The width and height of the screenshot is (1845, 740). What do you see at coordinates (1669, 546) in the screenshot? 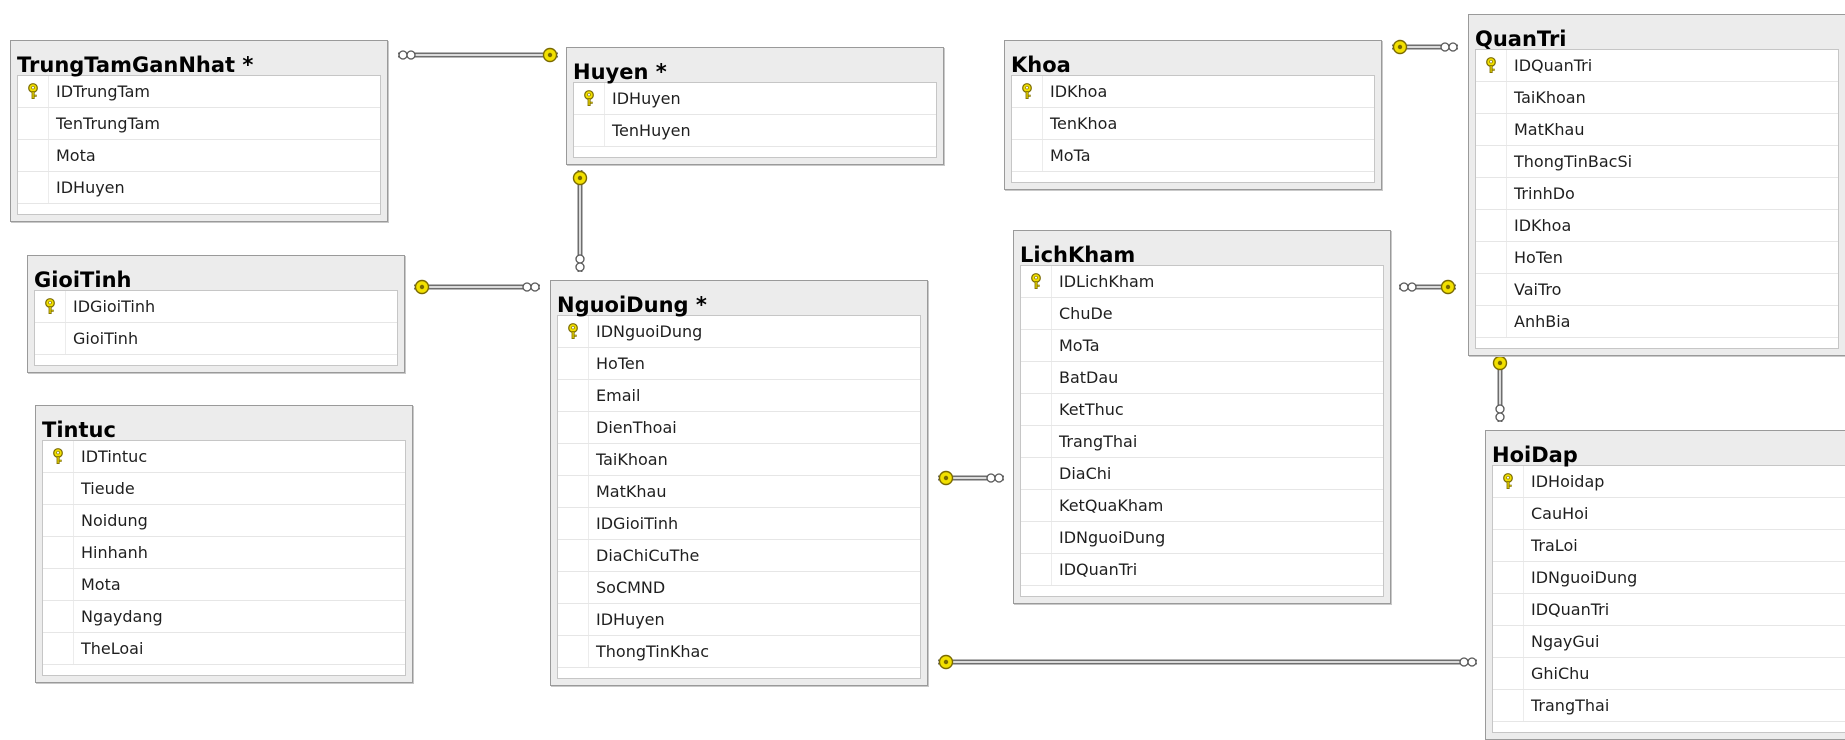
I see `column-row: TraLoi` at bounding box center [1669, 546].